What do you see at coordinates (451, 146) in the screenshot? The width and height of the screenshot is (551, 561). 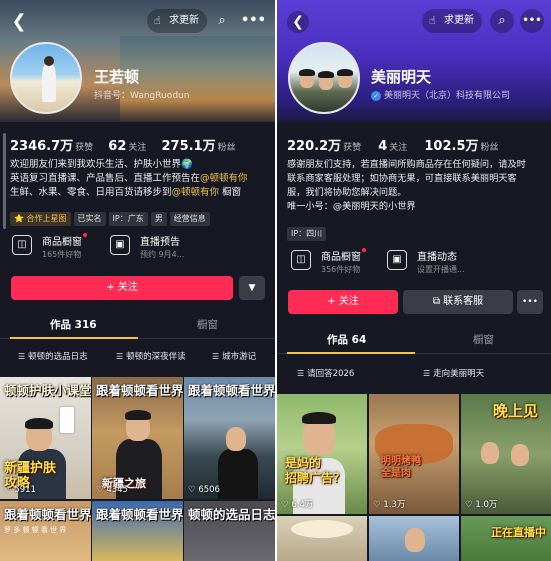 I see `stat-value: 102.5万` at bounding box center [451, 146].